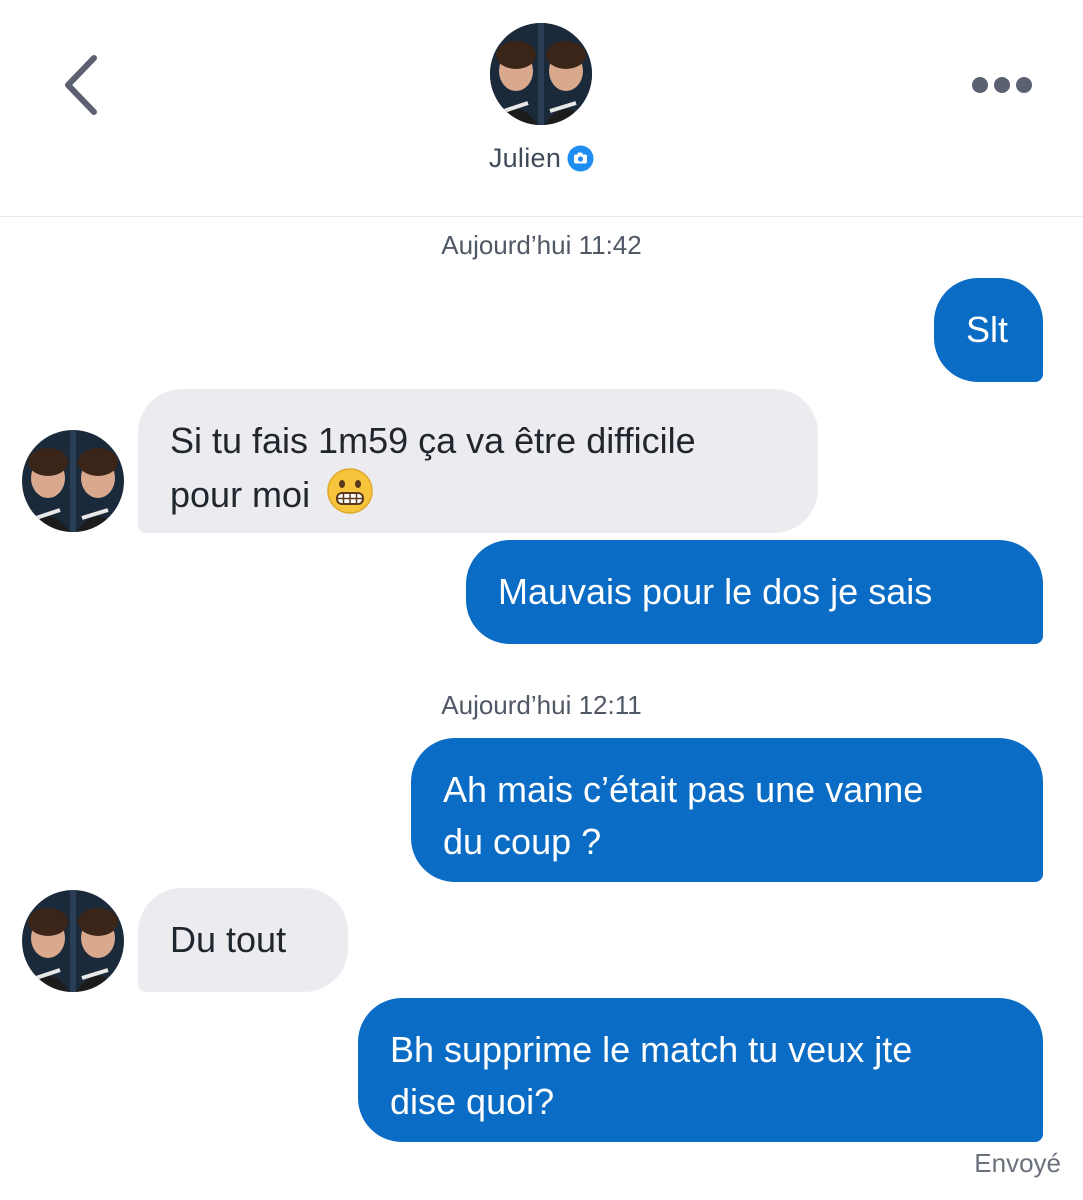  I want to click on back-button, so click(83, 85).